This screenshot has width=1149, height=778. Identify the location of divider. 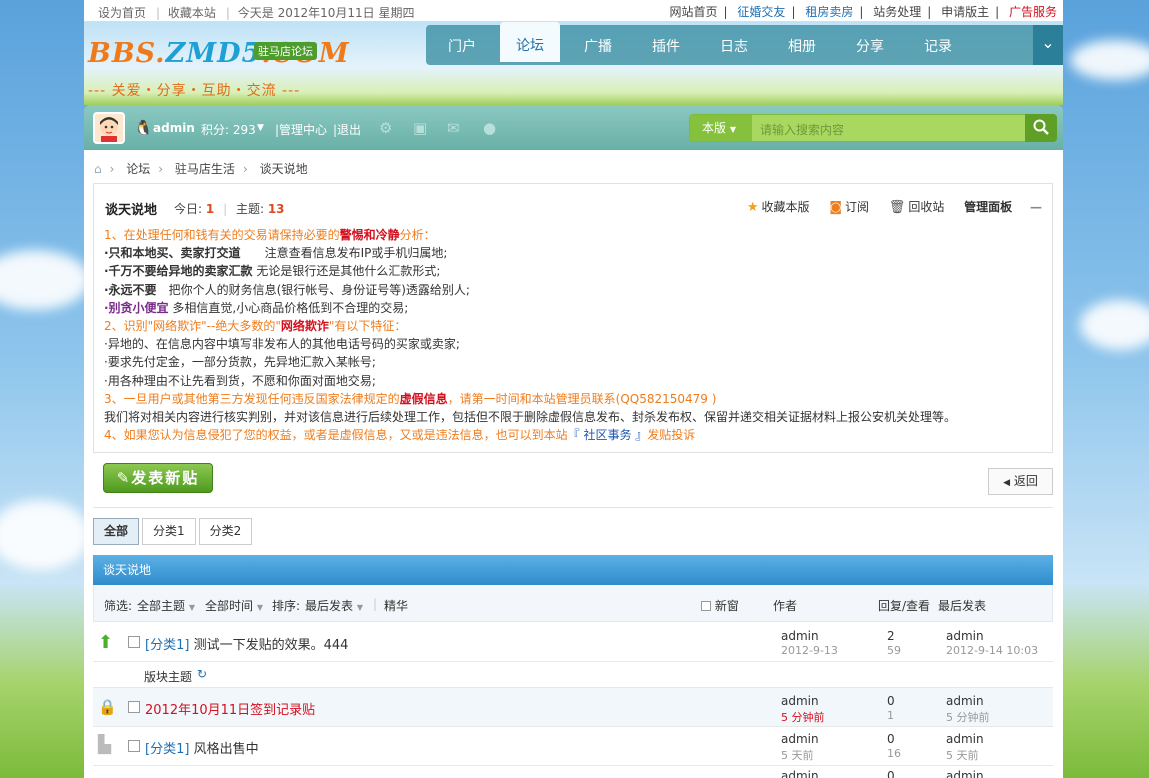
(573, 507).